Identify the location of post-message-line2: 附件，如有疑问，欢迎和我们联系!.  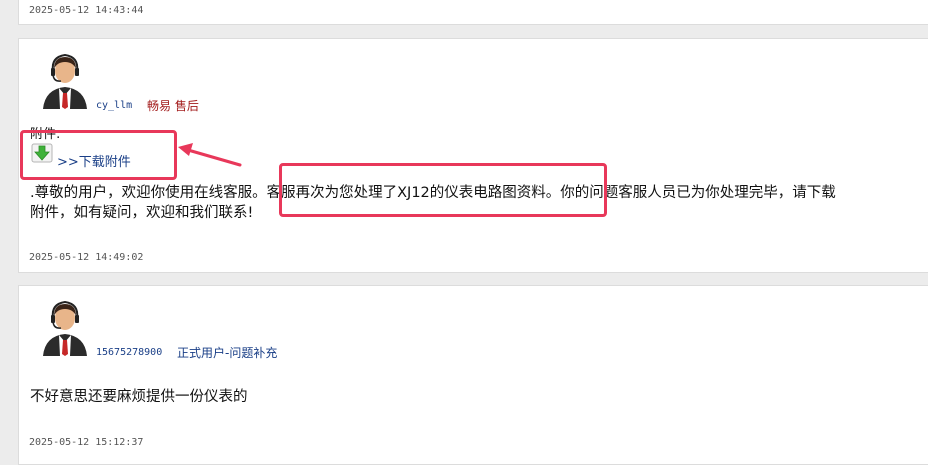
(142, 213).